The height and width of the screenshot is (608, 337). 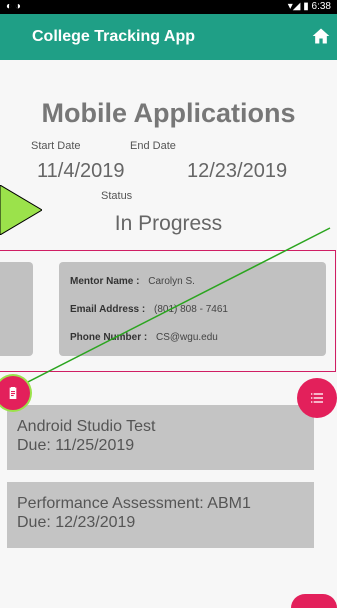 I want to click on status-left: ◐ ◑, so click(x=13, y=6).